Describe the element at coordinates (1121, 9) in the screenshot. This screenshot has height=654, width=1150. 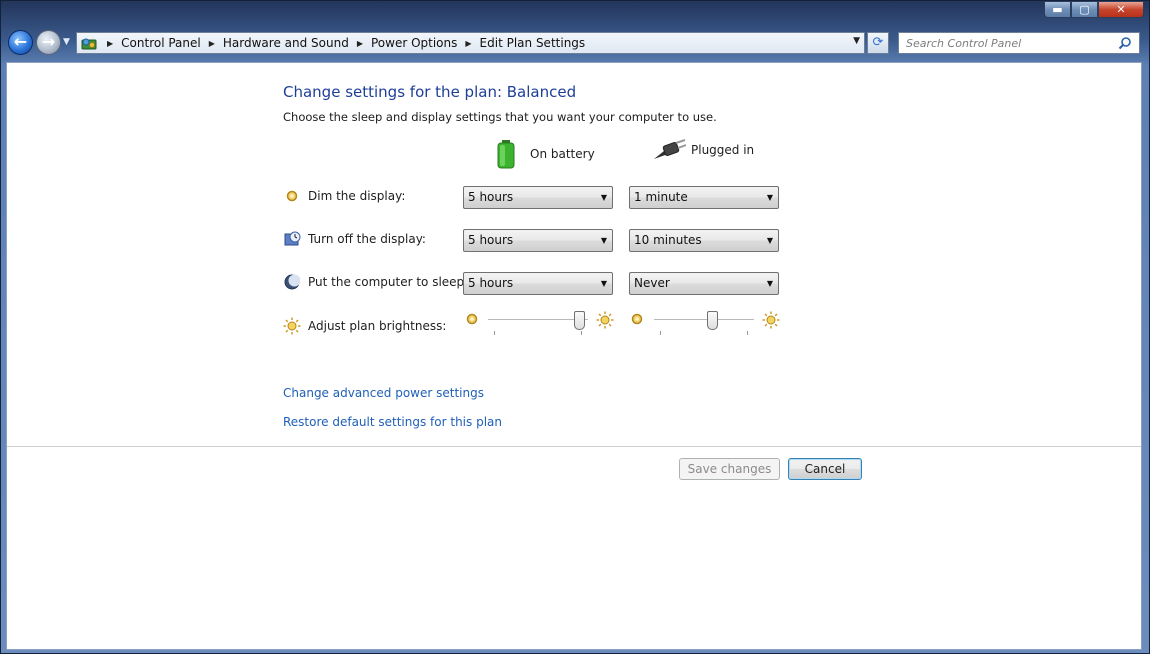
I see `close-button: ✕` at that location.